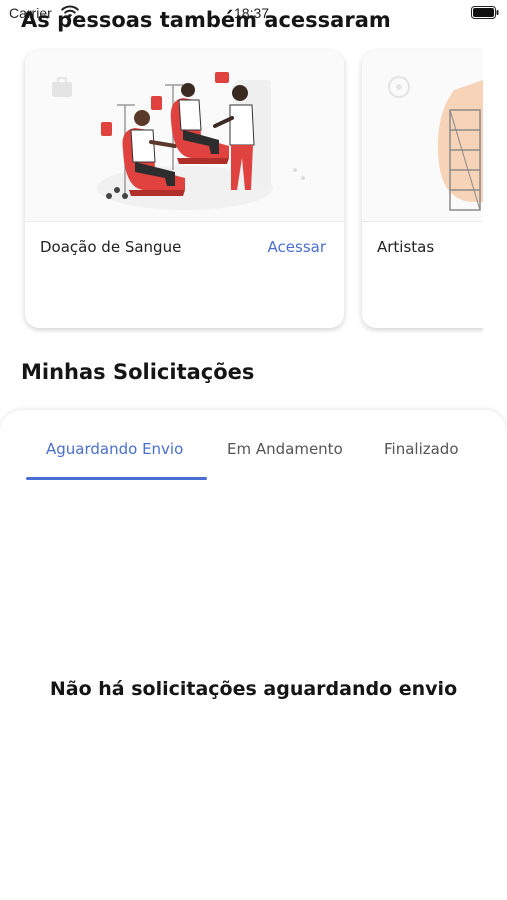 The height and width of the screenshot is (900, 507). What do you see at coordinates (421, 449) in the screenshot?
I see `tab-finished: Finalizado` at bounding box center [421, 449].